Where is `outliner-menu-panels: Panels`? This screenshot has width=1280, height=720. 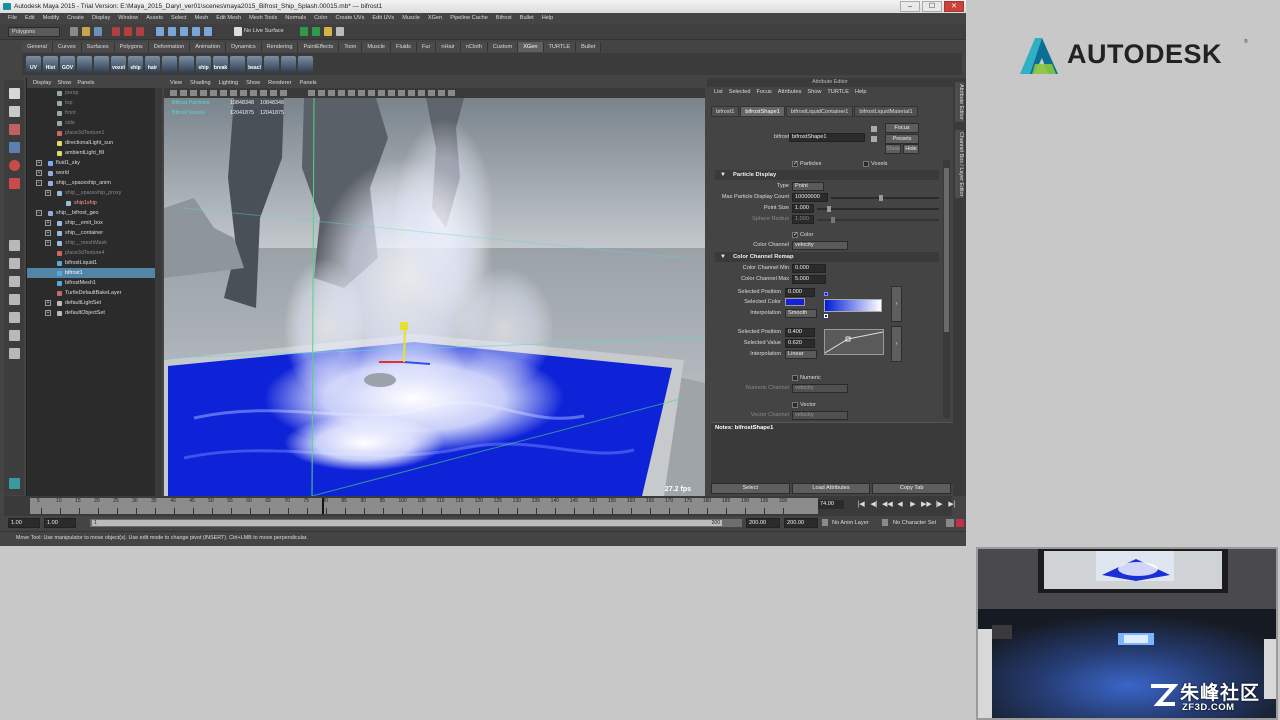
outliner-menu-panels: Panels is located at coordinates (85, 83).